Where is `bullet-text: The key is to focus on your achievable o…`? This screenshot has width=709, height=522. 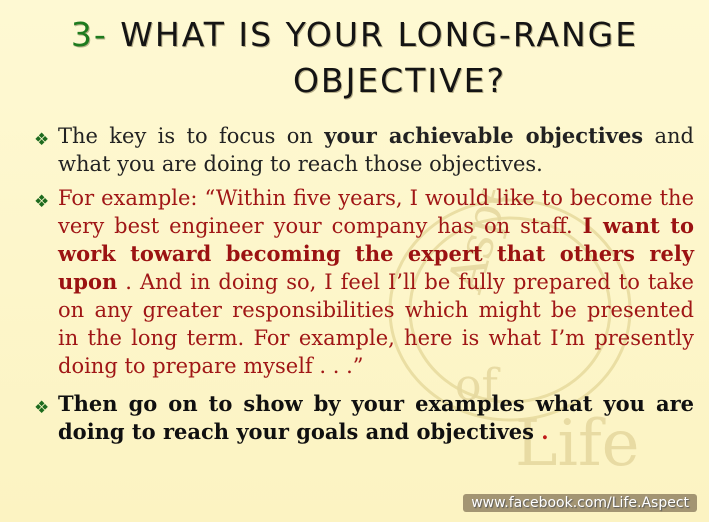
bullet-text: The key is to focus on your achievable o… is located at coordinates (376, 149).